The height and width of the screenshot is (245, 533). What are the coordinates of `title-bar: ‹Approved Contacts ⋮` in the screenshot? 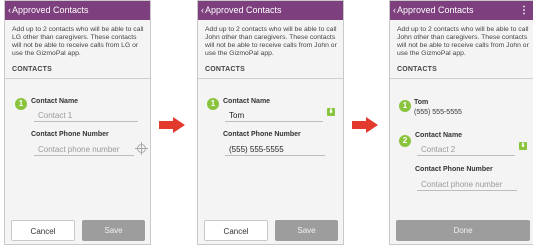 It's located at (461, 10).